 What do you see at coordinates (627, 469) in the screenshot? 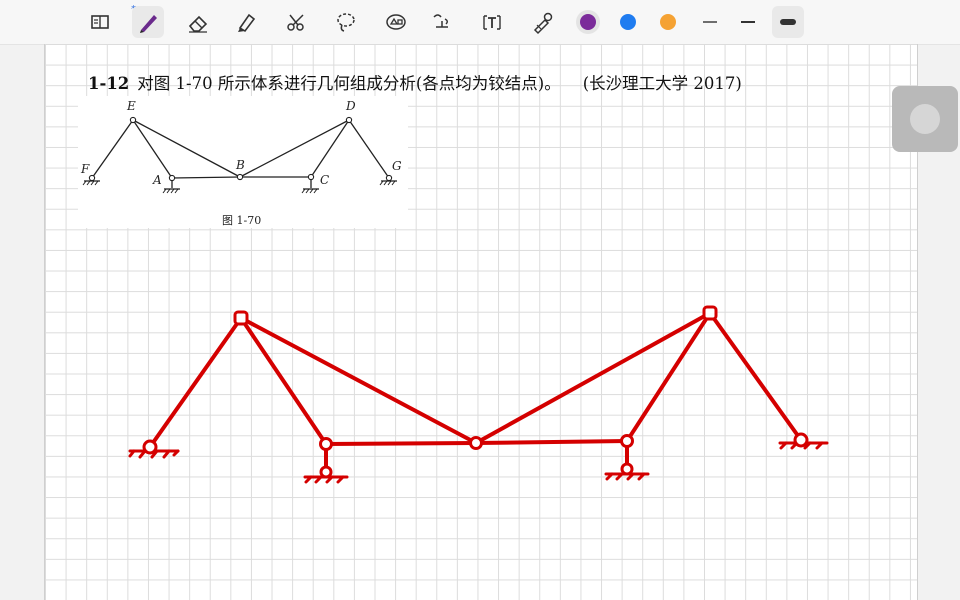
I see `sketch-support-pin-C` at bounding box center [627, 469].